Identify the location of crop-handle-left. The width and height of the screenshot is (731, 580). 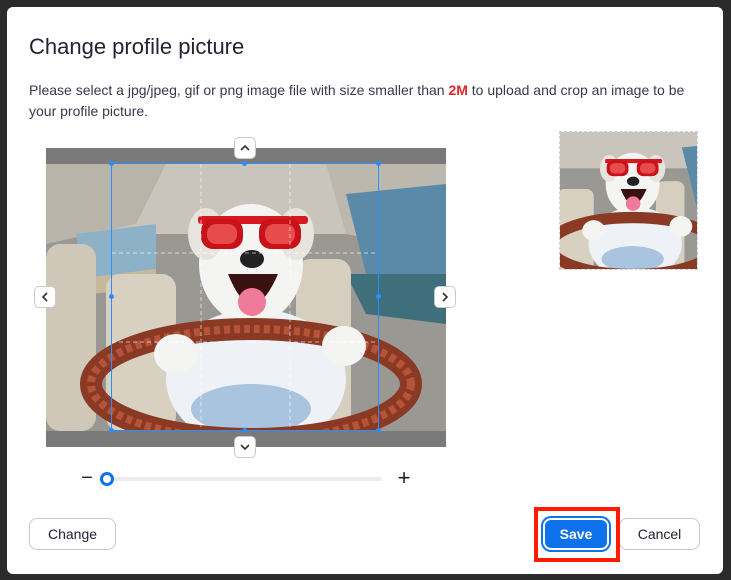
(111, 296).